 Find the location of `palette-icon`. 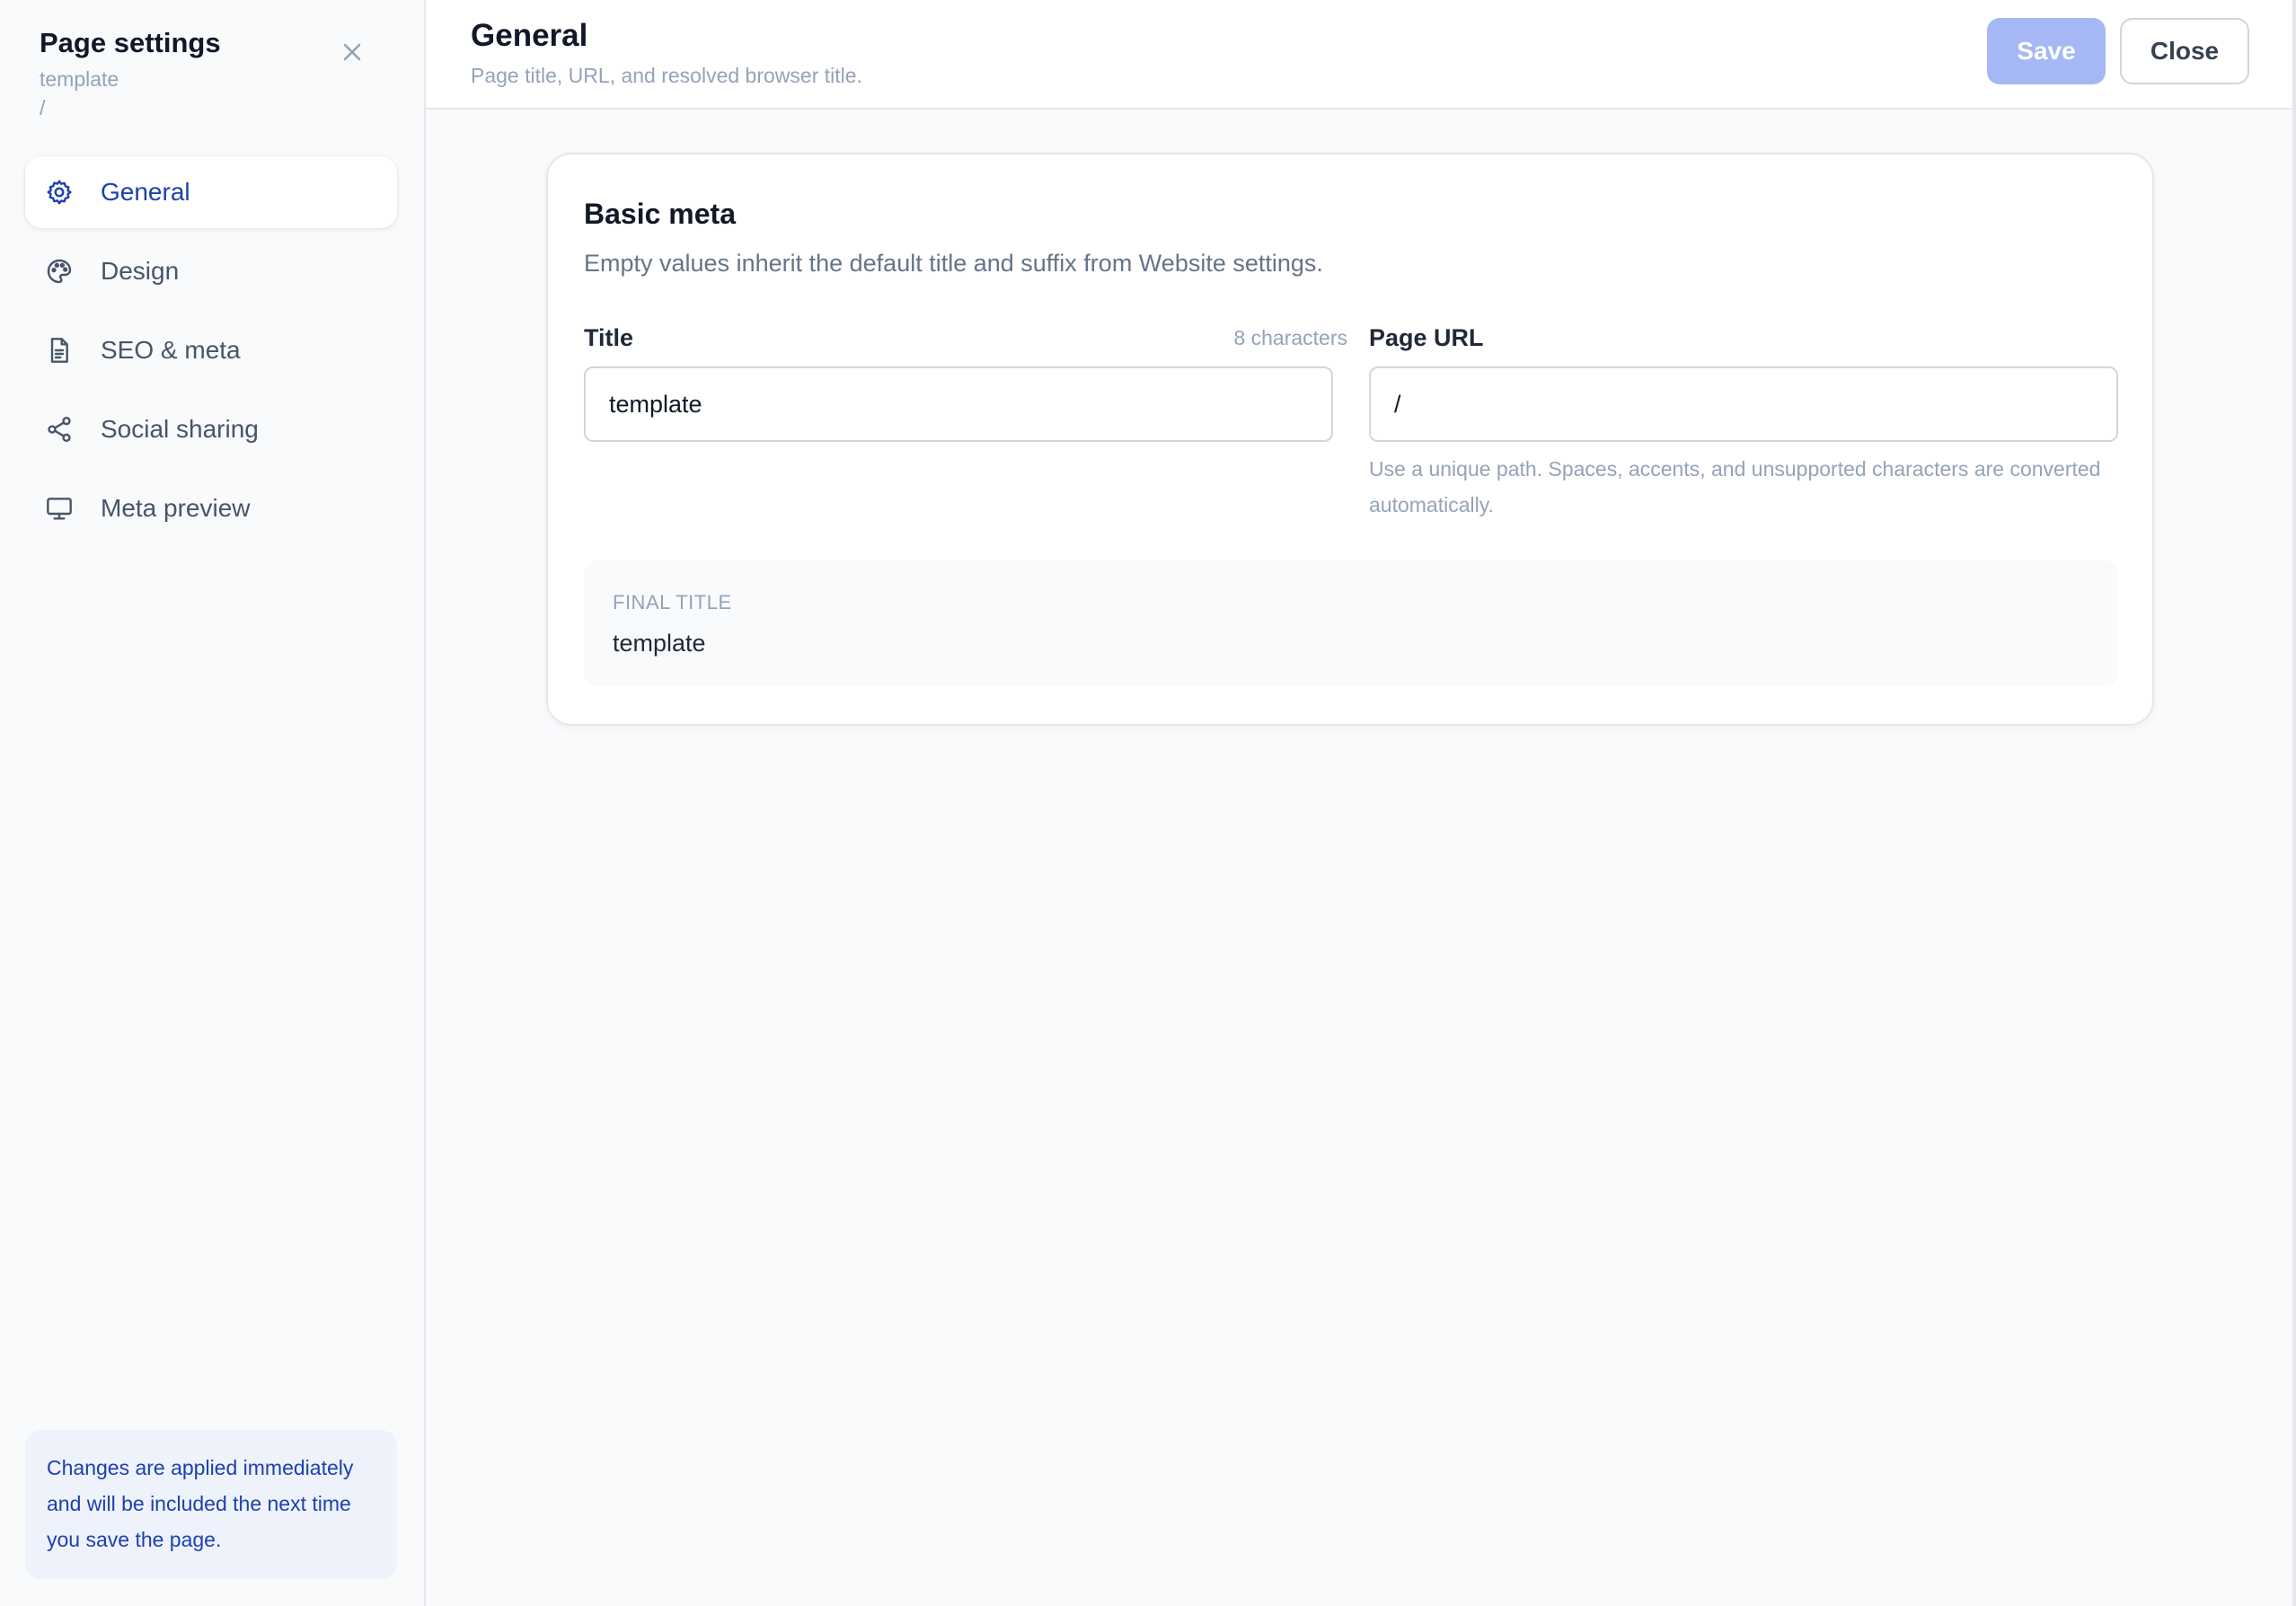

palette-icon is located at coordinates (60, 271).